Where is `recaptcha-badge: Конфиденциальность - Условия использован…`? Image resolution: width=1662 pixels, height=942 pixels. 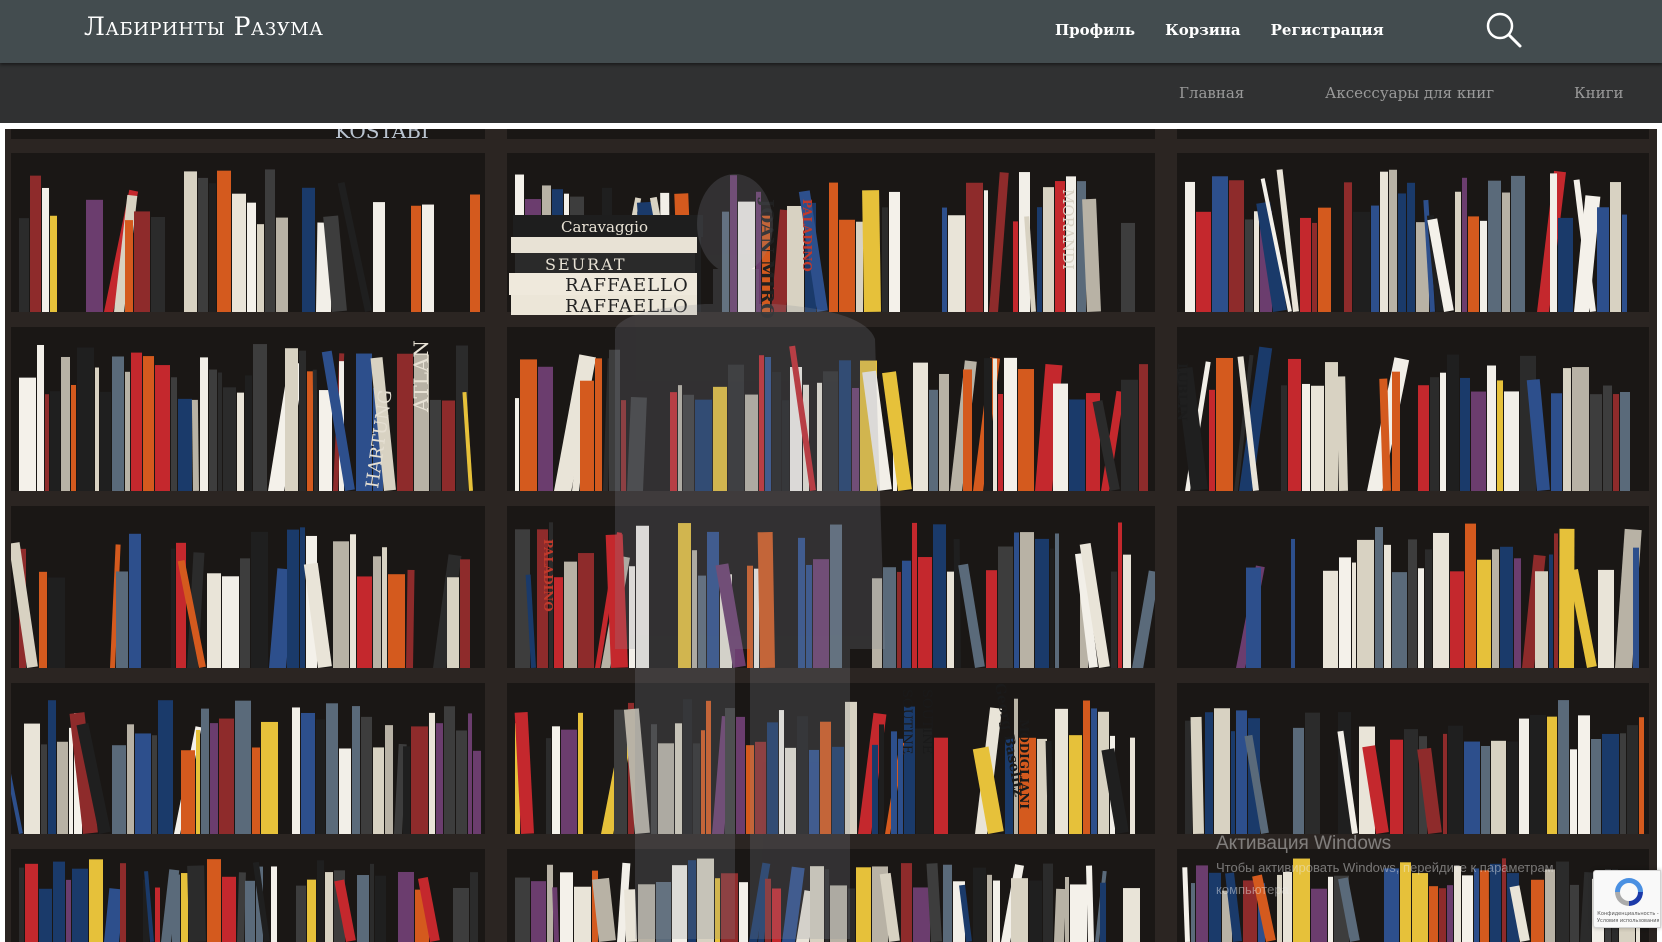
recaptcha-badge: Конфиденциальность - Условия использован… is located at coordinates (1627, 899).